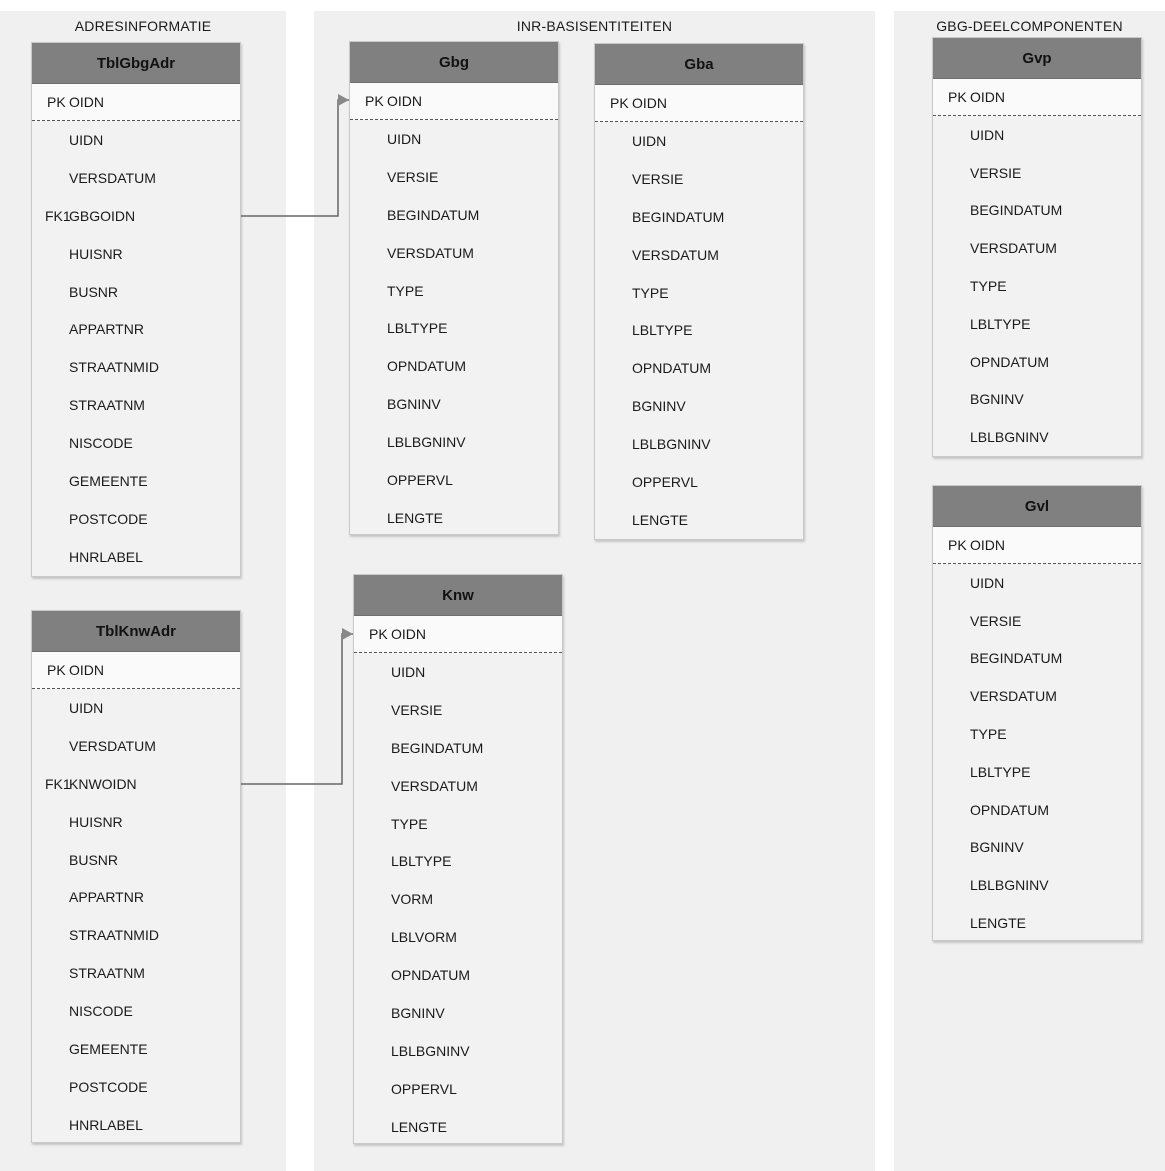  What do you see at coordinates (424, 1088) in the screenshot?
I see `attribute-name: OPPERVL` at bounding box center [424, 1088].